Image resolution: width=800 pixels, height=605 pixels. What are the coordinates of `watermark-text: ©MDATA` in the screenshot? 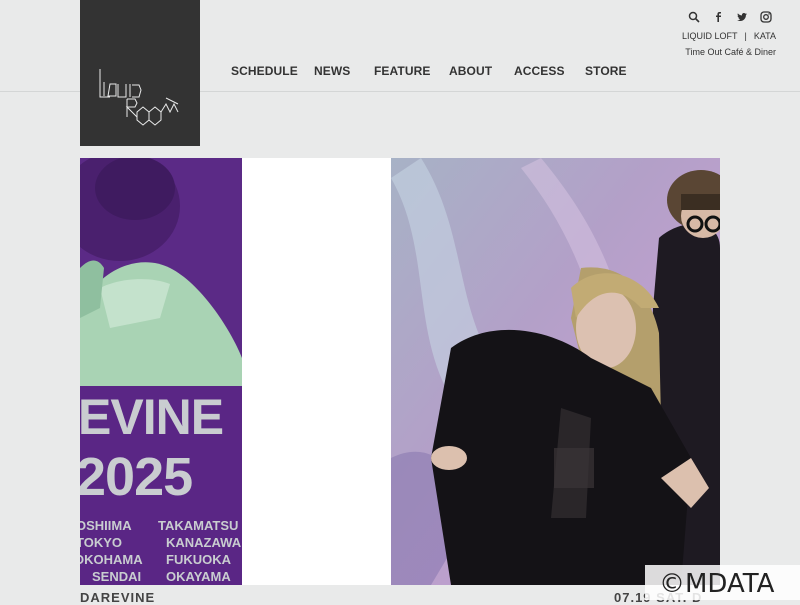 It's located at (717, 584).